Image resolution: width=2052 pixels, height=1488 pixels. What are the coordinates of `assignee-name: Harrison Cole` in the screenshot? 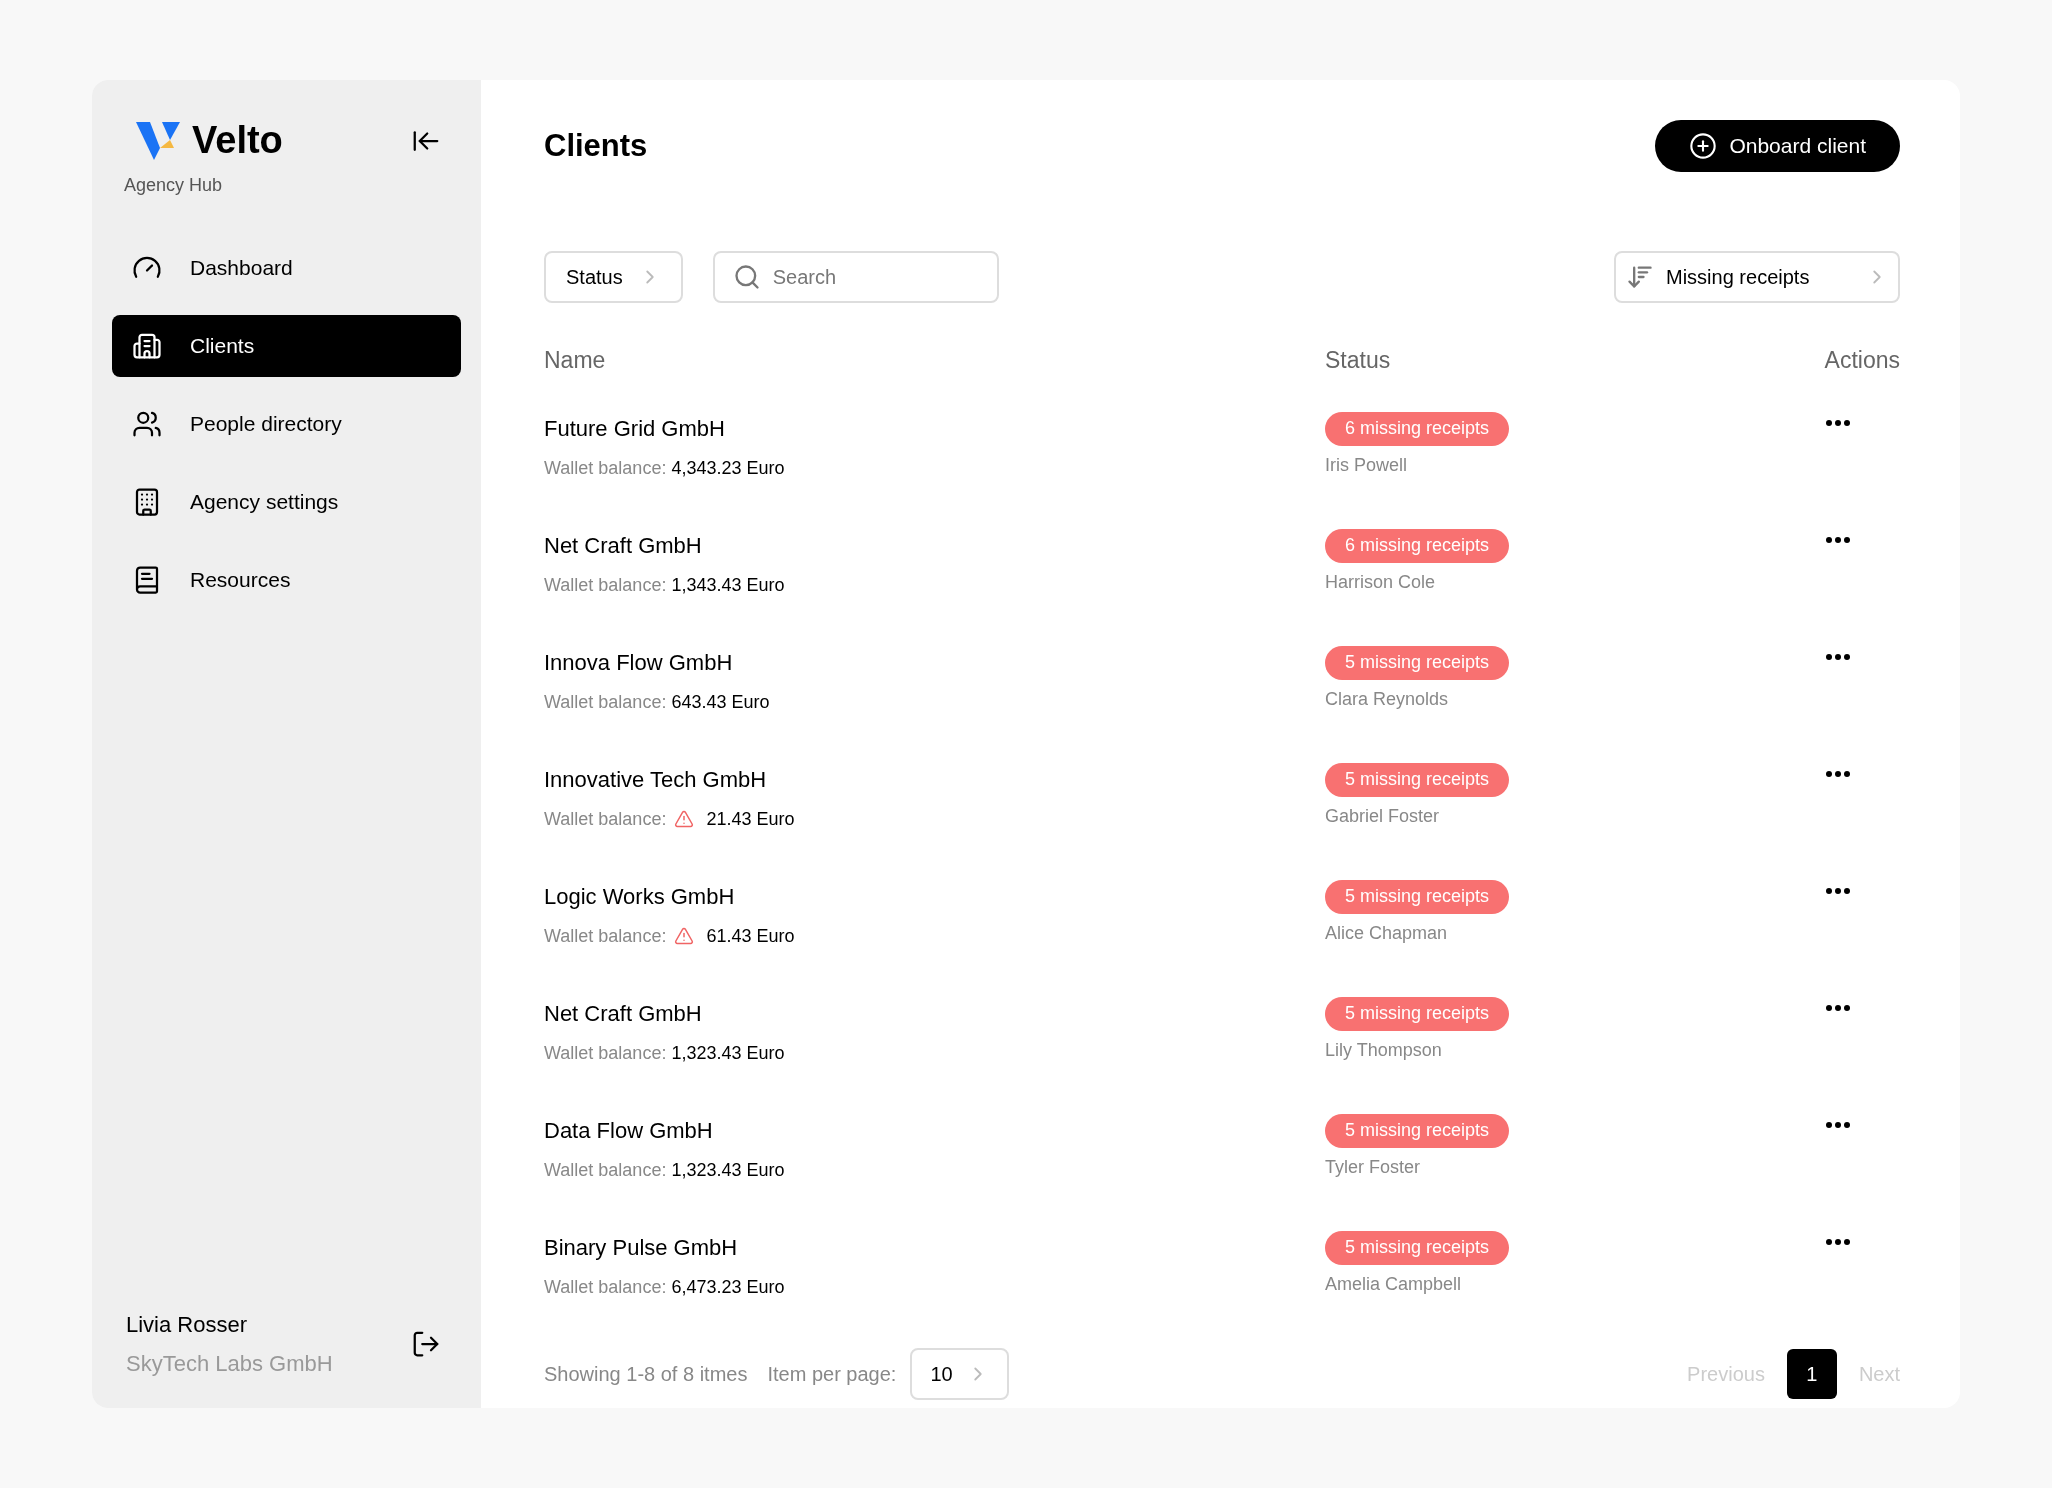 It's located at (1380, 582).